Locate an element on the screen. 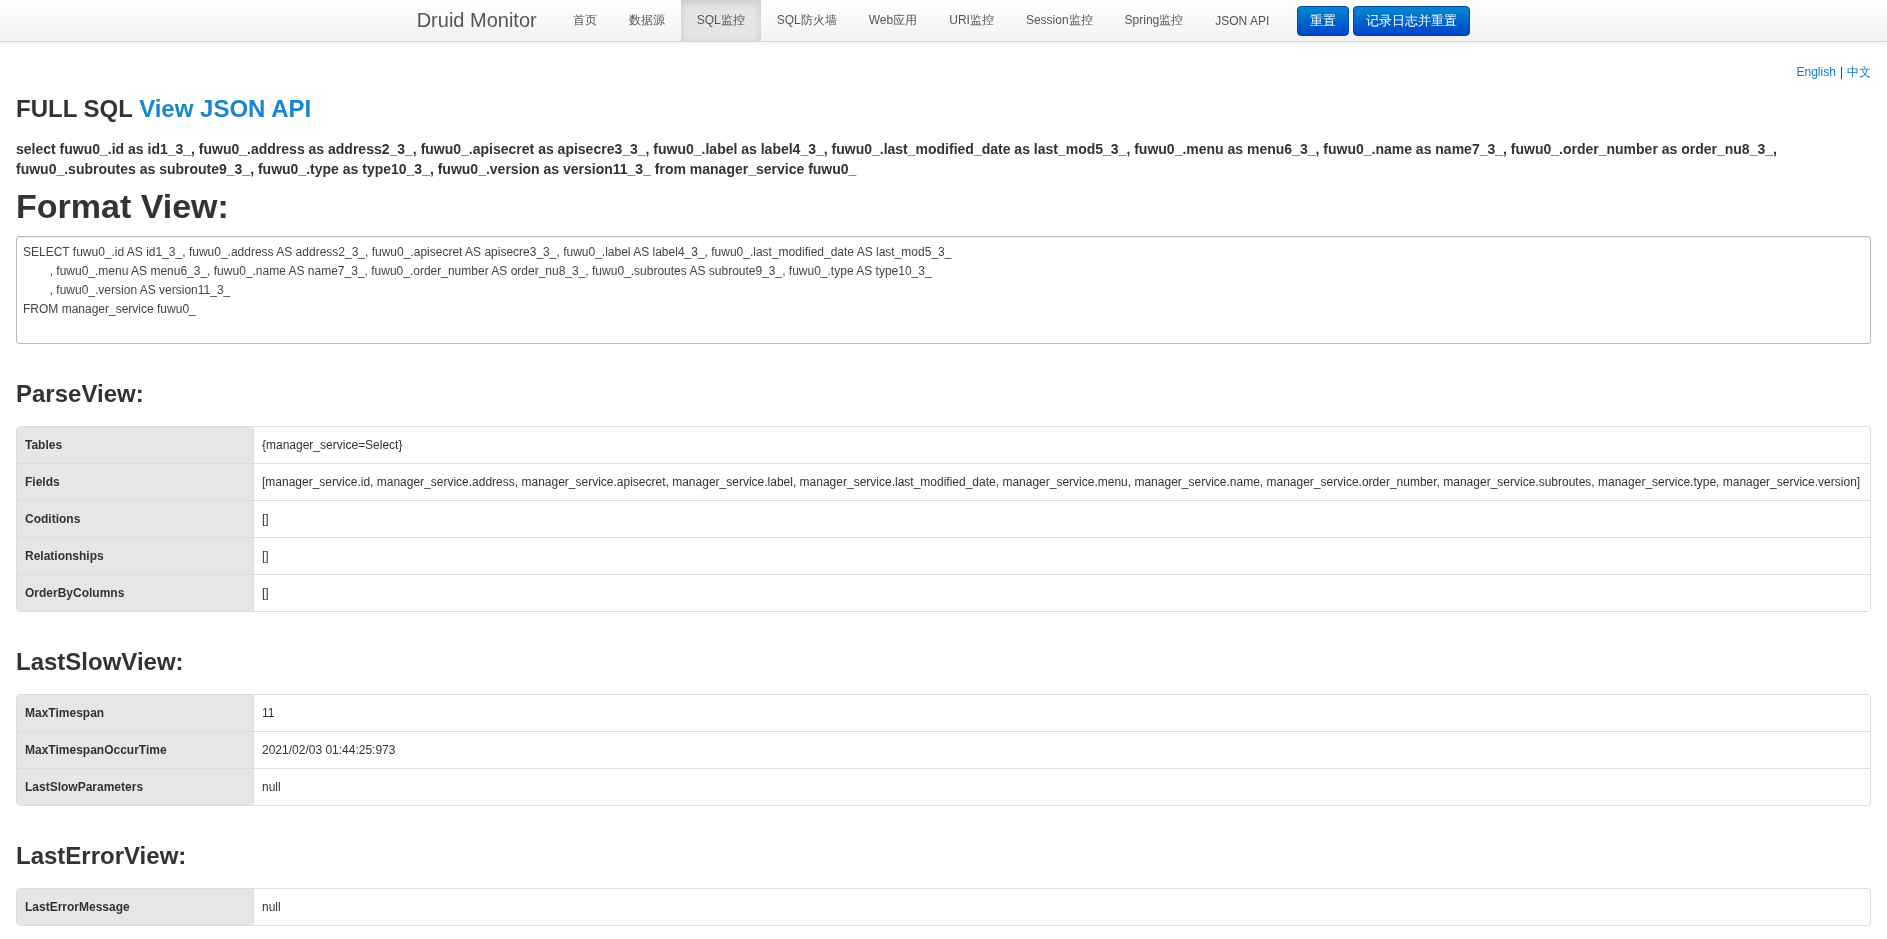 The height and width of the screenshot is (939, 1887). row-label: Coditions is located at coordinates (135, 519).